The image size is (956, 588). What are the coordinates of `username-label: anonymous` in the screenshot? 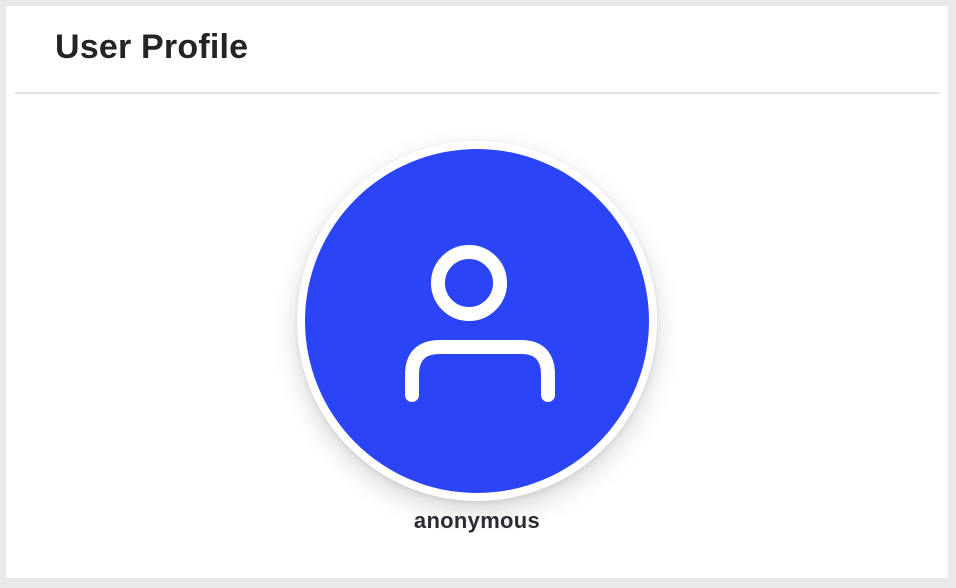 It's located at (477, 520).